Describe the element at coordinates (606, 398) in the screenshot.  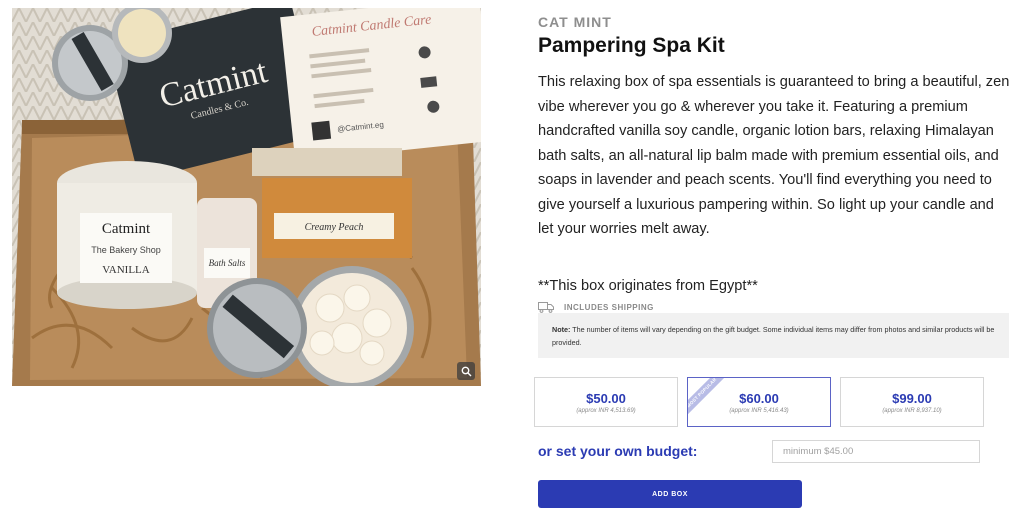
I see `tier-price: $50.00` at that location.